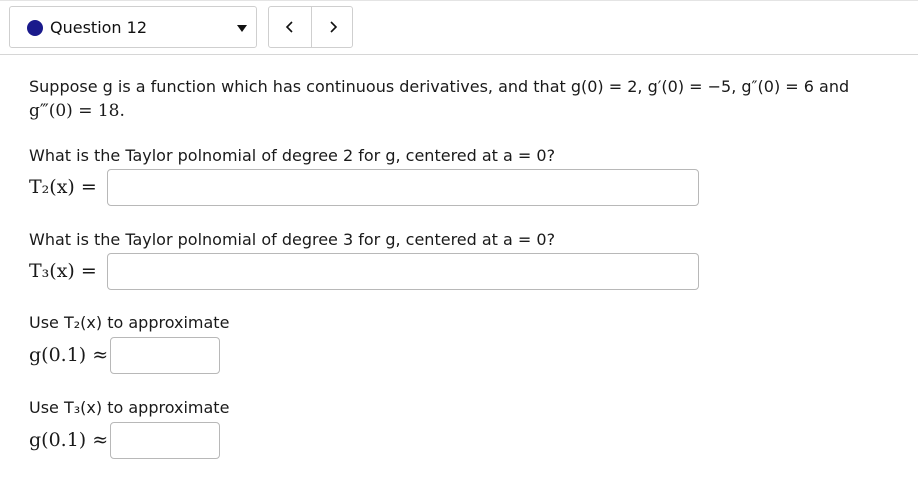 The height and width of the screenshot is (478, 918). Describe the element at coordinates (129, 322) in the screenshot. I see `part3-prompt: Use T₂(x) to approximate` at that location.